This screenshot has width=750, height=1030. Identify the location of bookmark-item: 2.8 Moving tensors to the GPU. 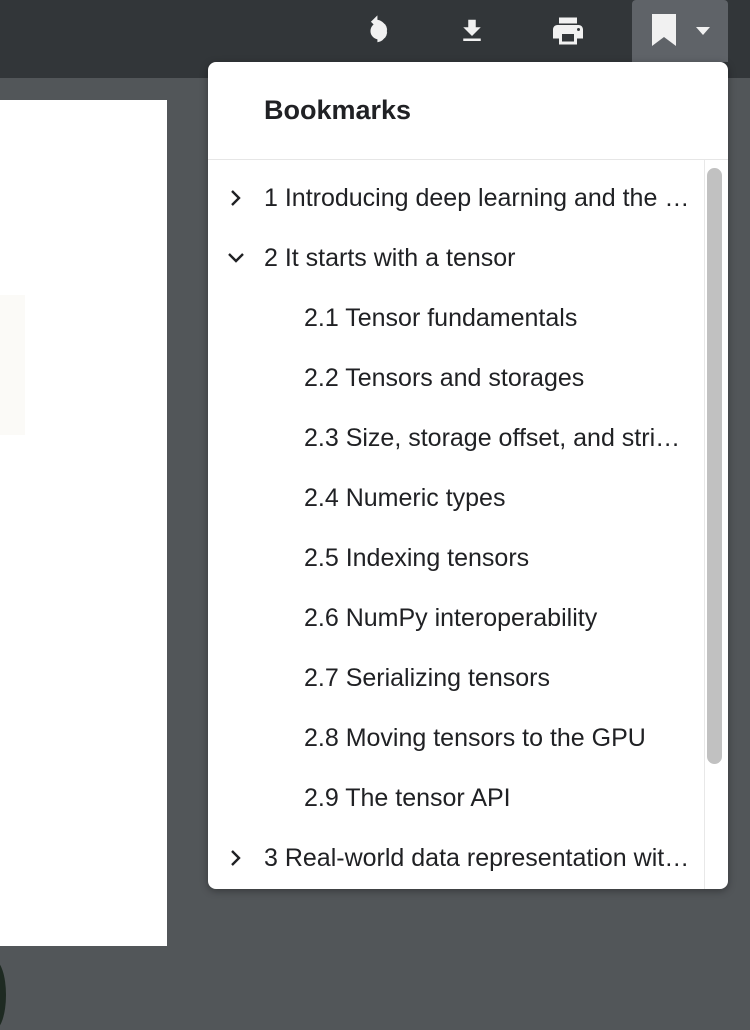
(456, 738).